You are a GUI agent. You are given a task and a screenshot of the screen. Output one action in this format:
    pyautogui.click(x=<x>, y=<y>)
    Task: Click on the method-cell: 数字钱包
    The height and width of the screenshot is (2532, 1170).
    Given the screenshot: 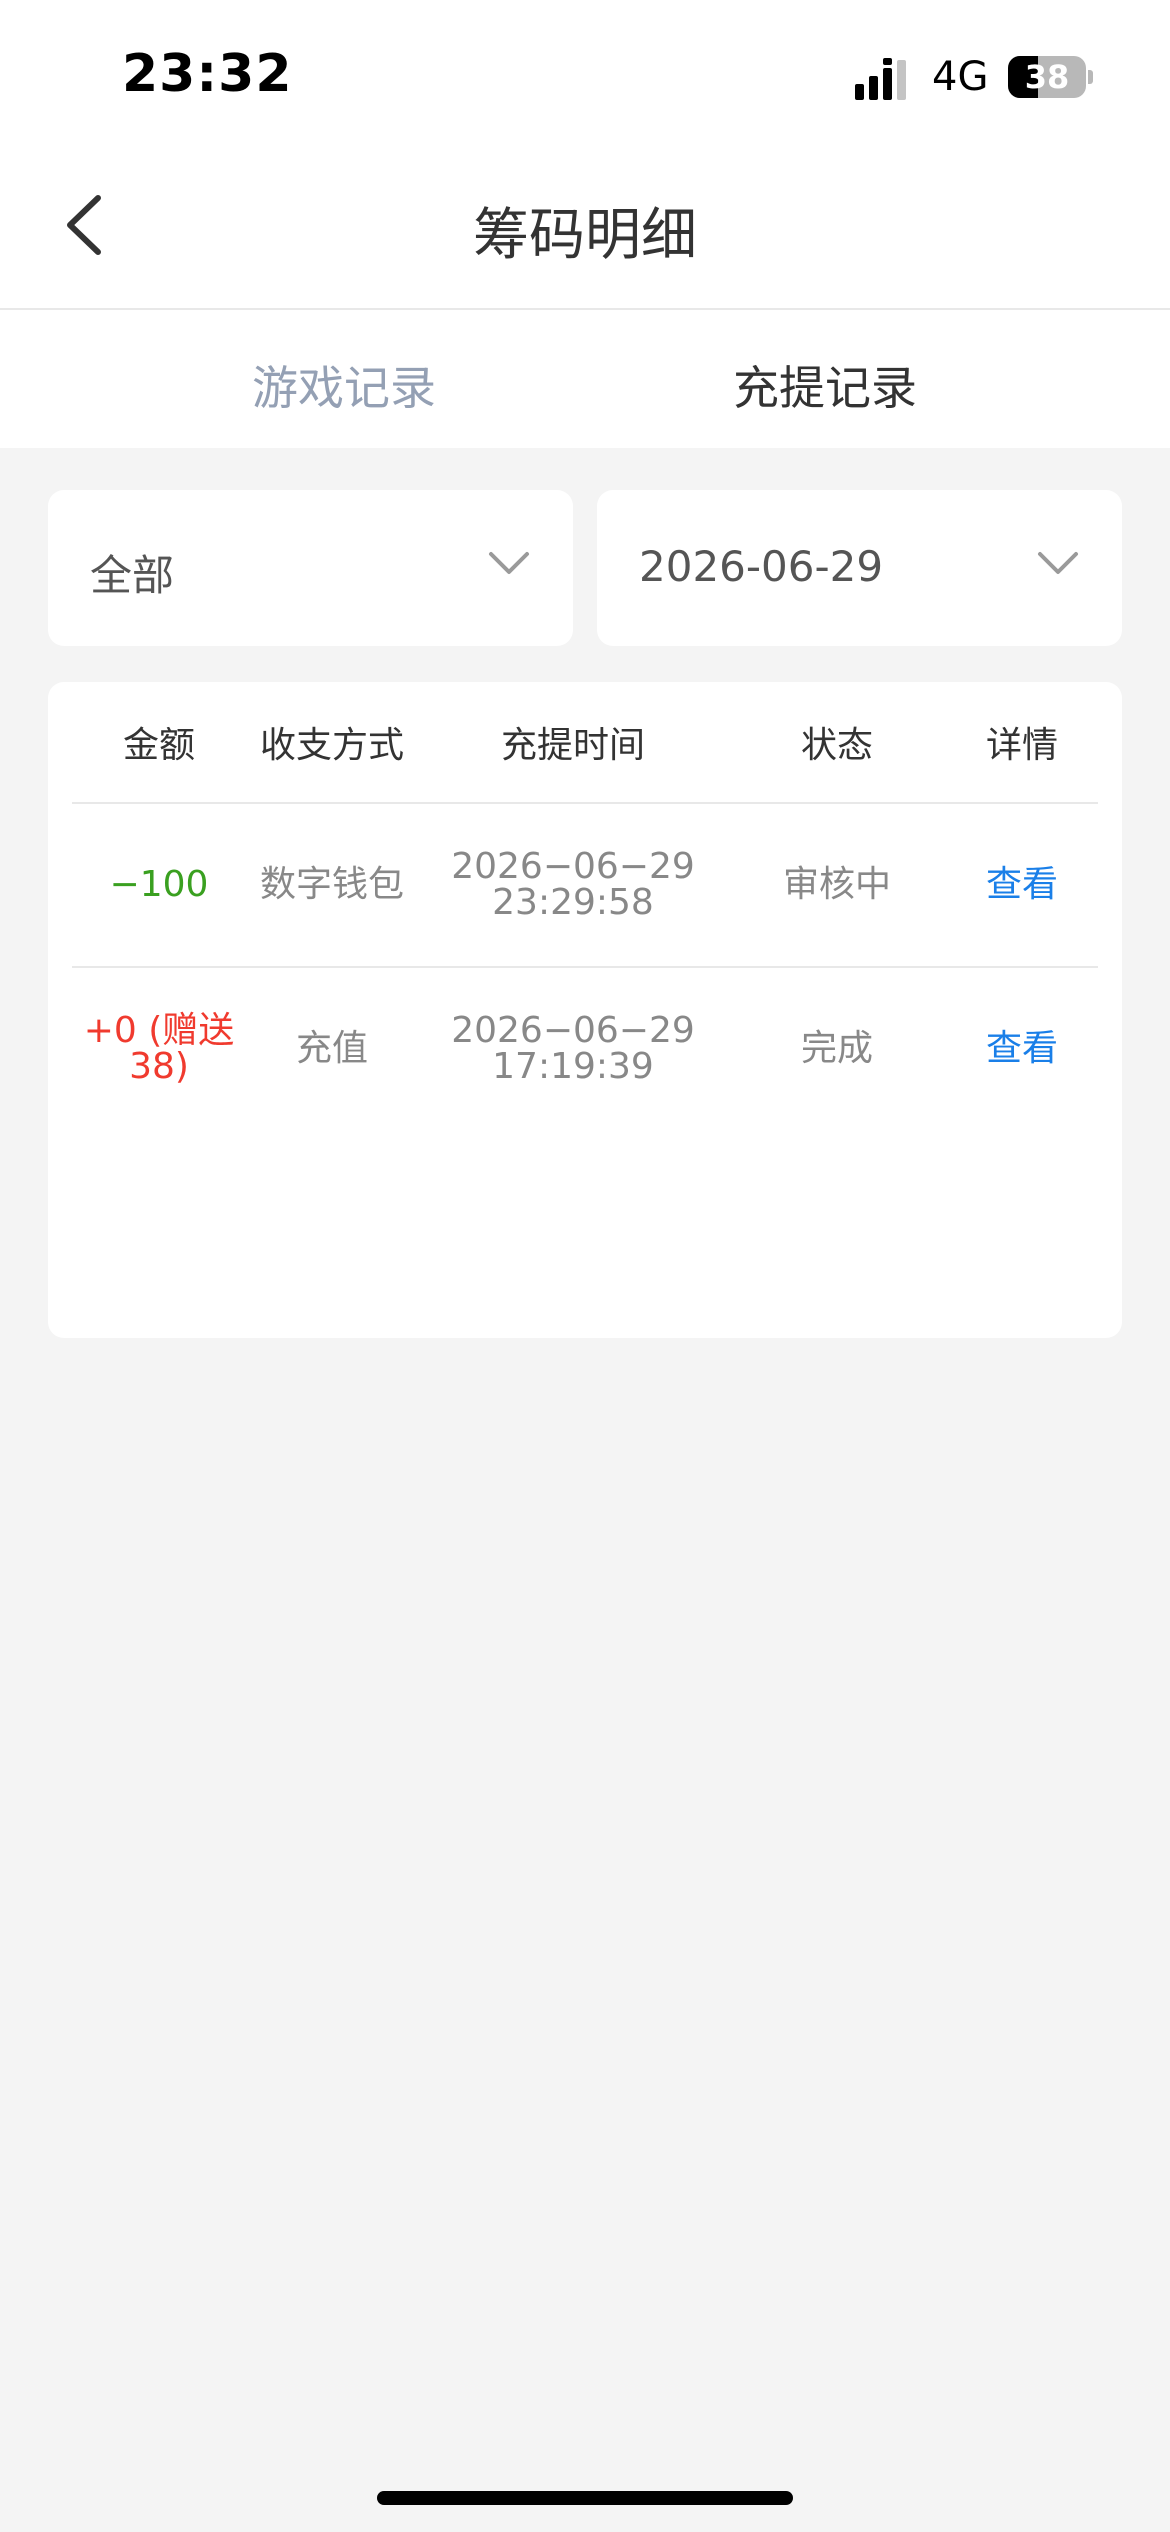 What is the action you would take?
    pyautogui.click(x=331, y=884)
    